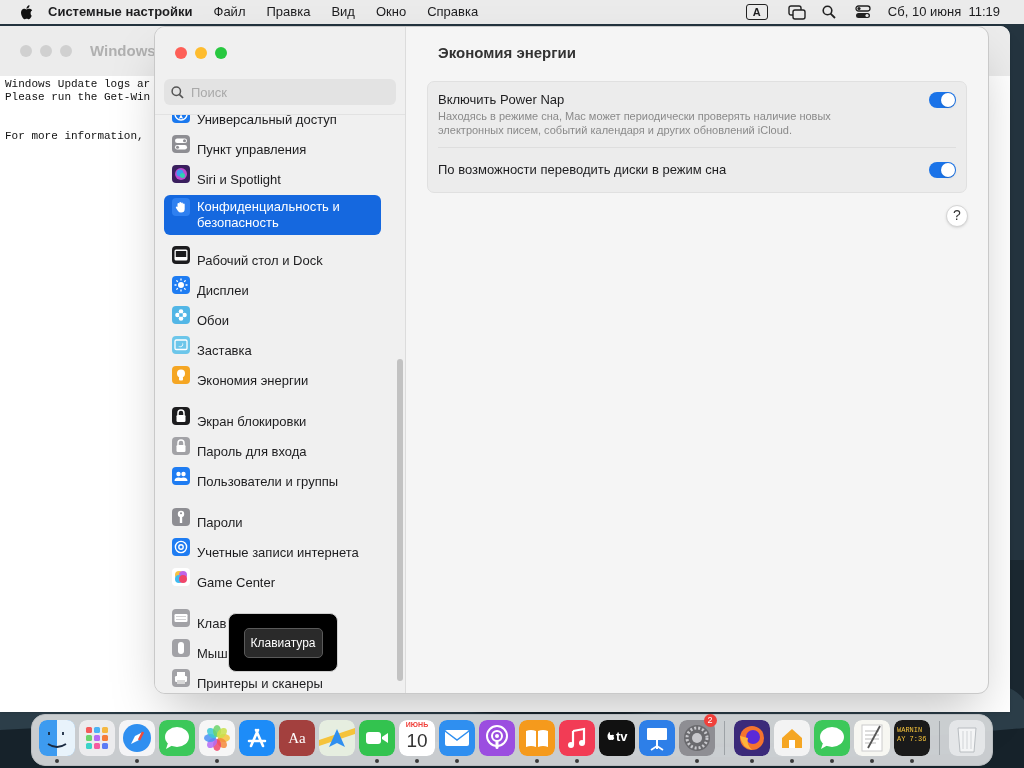  I want to click on setting-label: Включить Power Nap, so click(501, 99).